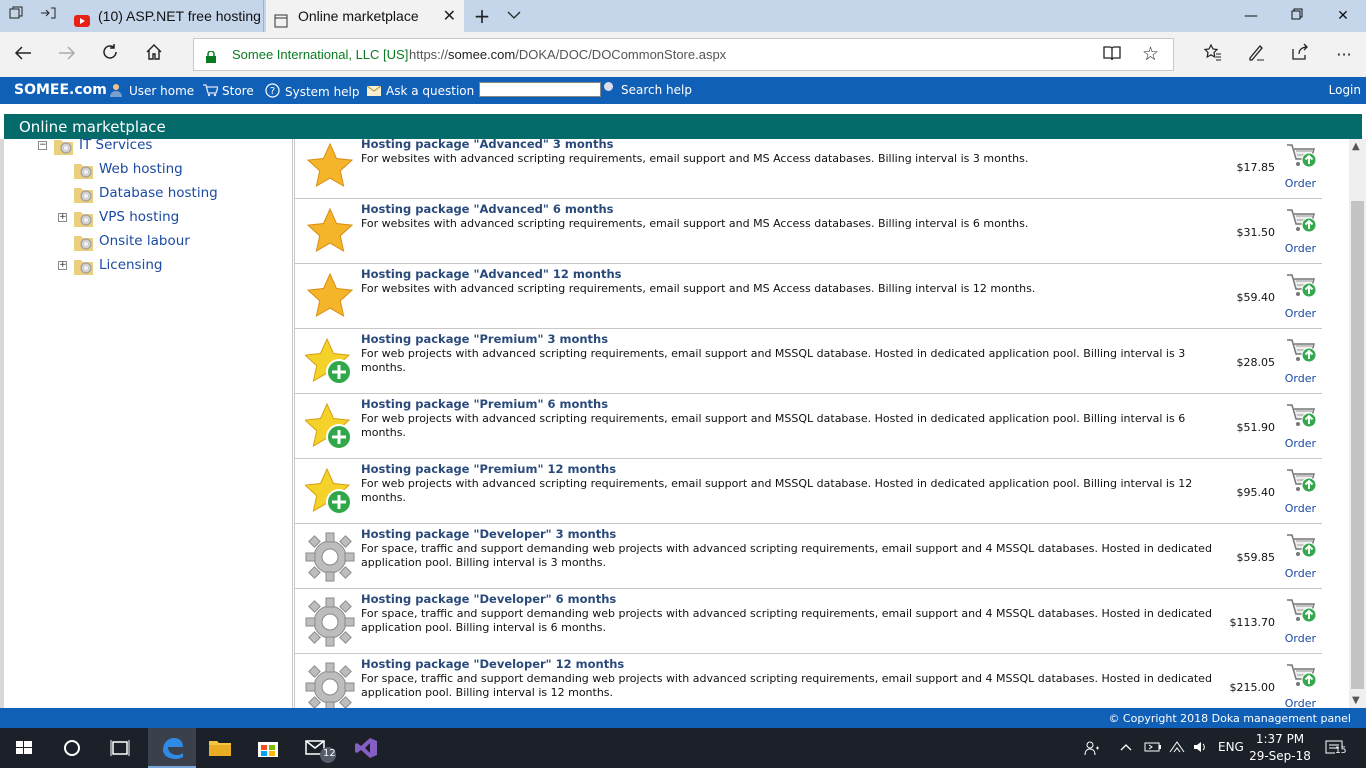 This screenshot has width=1366, height=772. What do you see at coordinates (420, 90) in the screenshot?
I see `nav-ask-question: Ask a question` at bounding box center [420, 90].